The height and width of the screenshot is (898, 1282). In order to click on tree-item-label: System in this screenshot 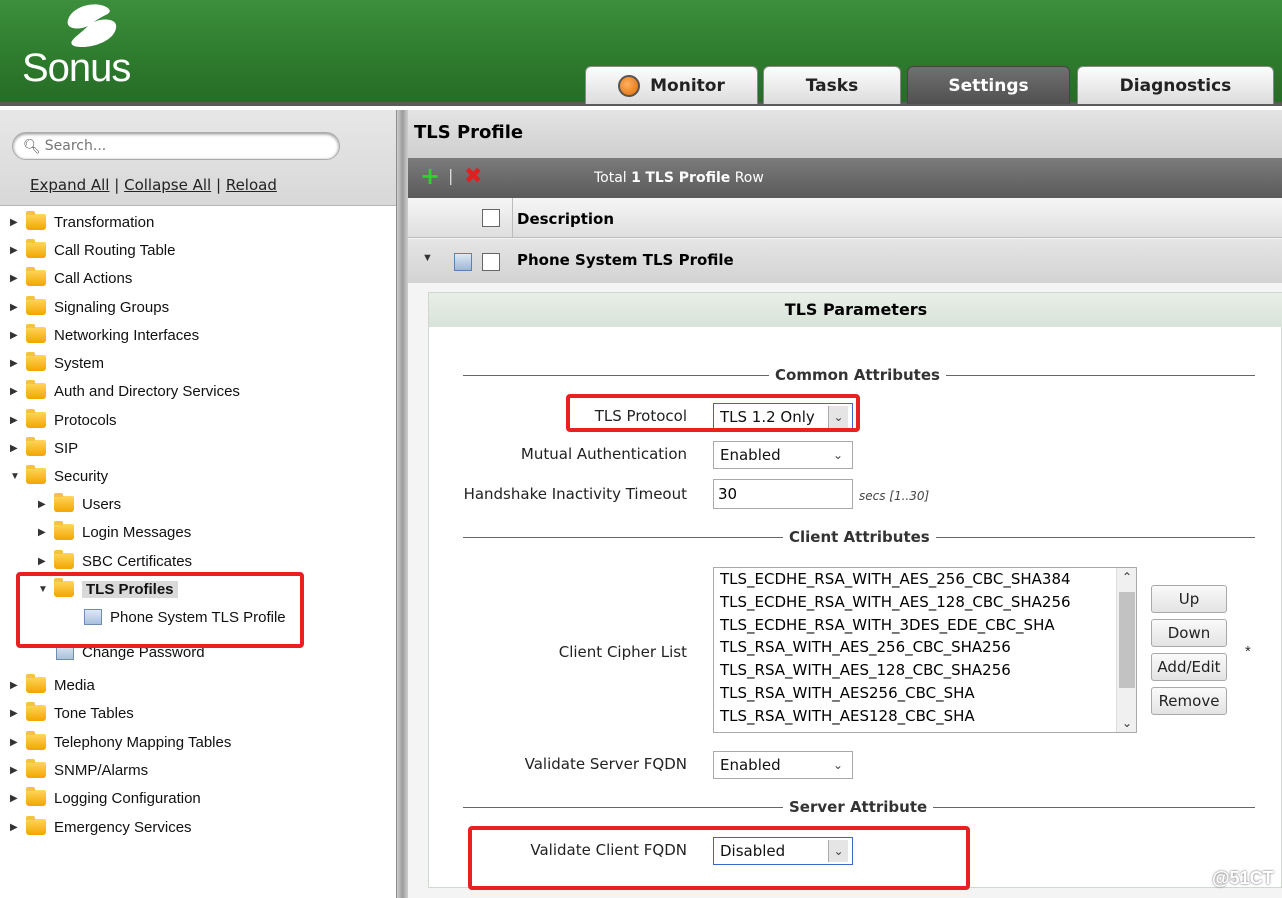, I will do `click(79, 363)`.